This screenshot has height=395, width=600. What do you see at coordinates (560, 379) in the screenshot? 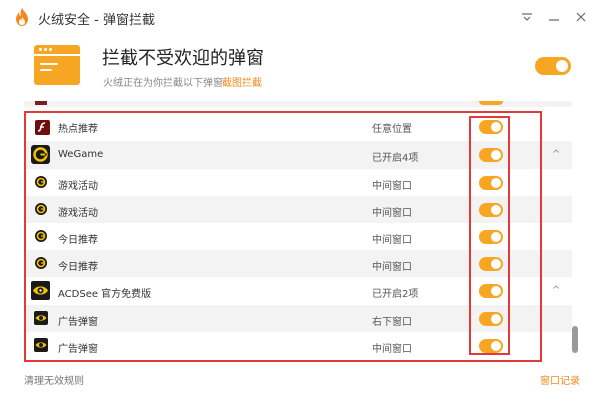
I see `window-log-link: 窗口记录` at bounding box center [560, 379].